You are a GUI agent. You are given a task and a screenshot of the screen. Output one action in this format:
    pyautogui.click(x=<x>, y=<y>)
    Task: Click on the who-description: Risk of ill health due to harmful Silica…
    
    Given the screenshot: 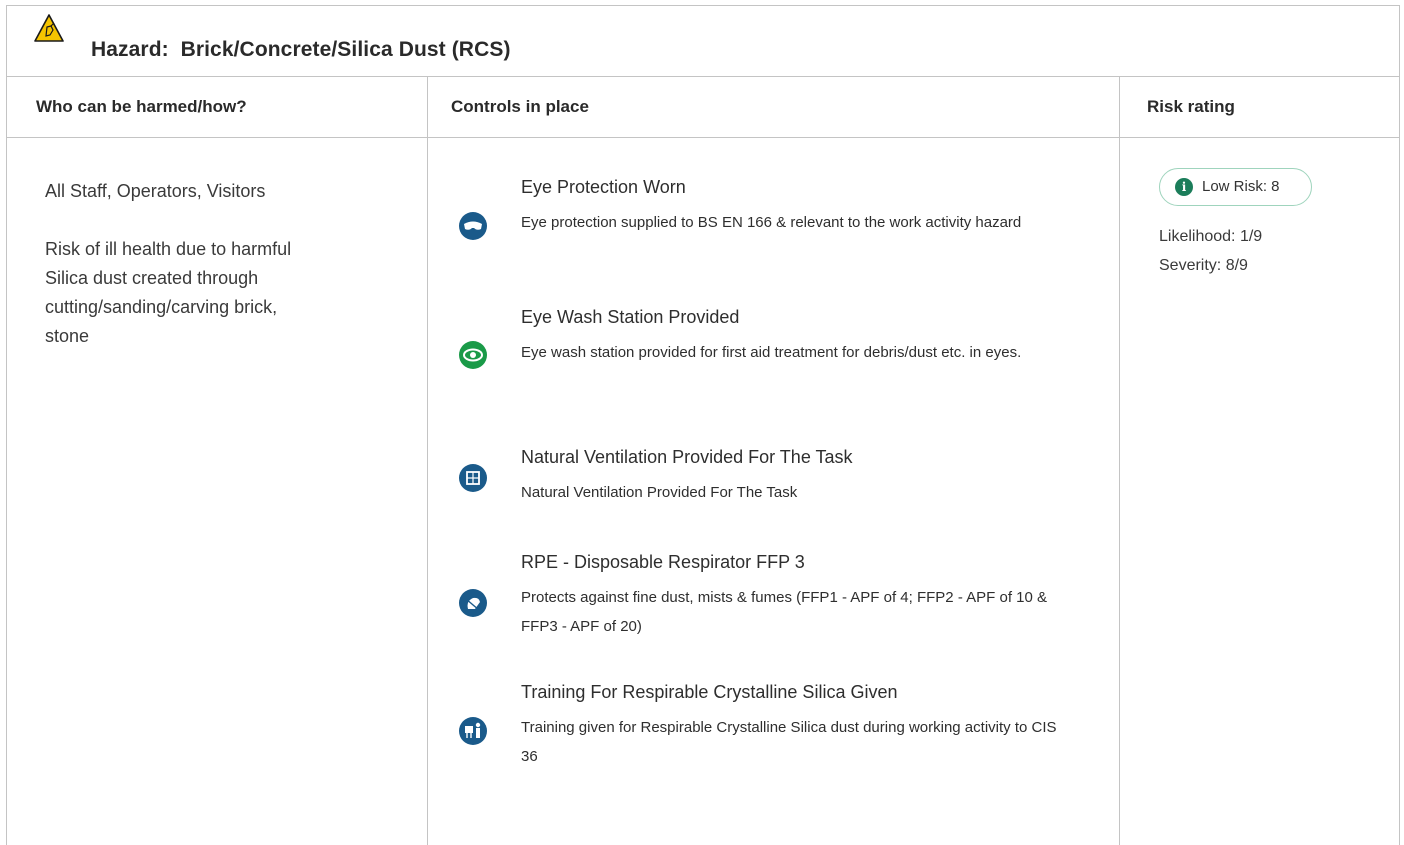 What is the action you would take?
    pyautogui.click(x=168, y=293)
    